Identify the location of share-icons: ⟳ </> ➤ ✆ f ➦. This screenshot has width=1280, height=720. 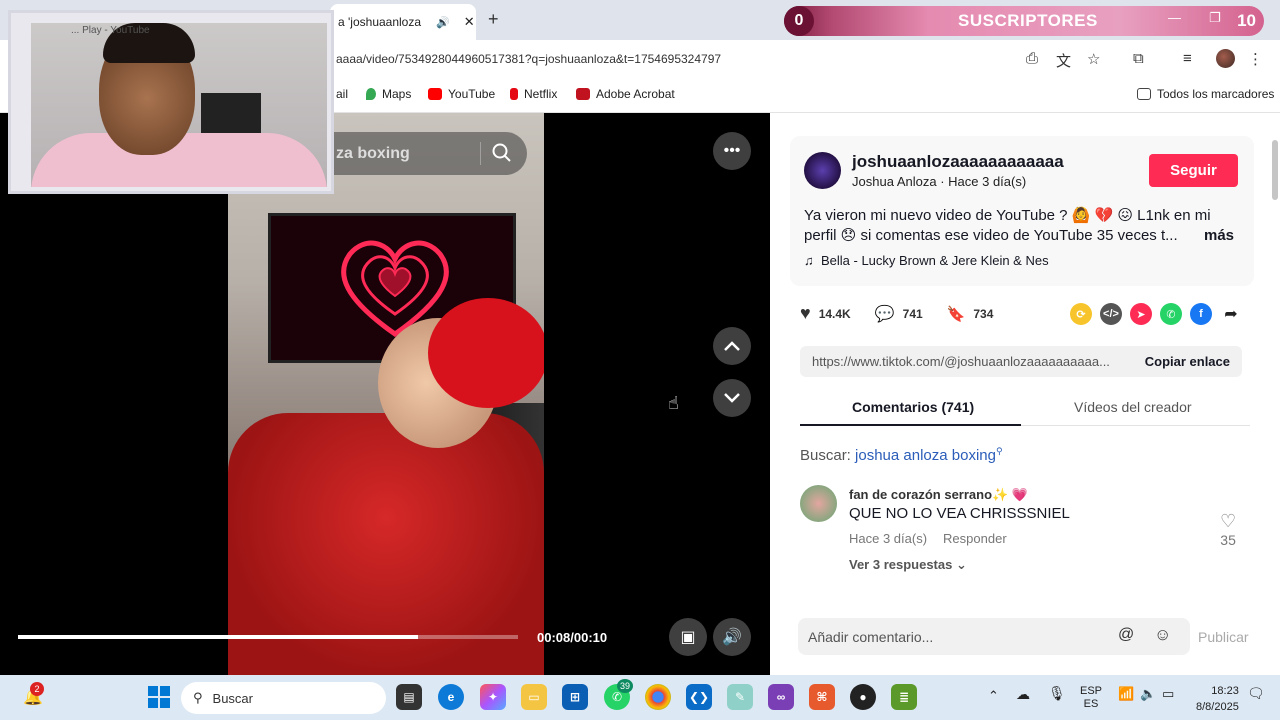
(1156, 314).